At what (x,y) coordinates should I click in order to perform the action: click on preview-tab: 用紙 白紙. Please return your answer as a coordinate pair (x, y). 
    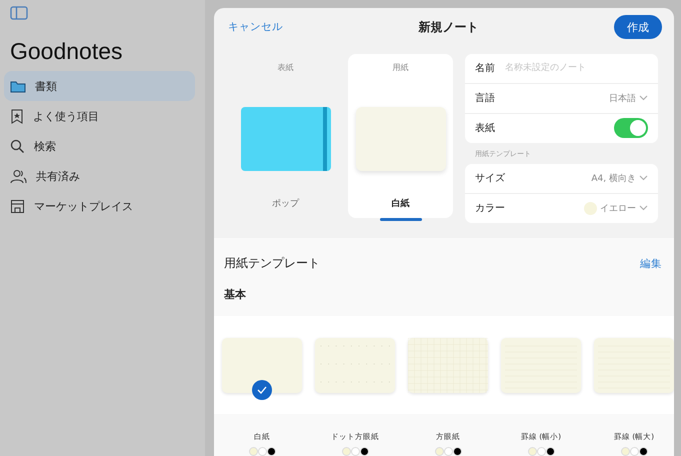
    Looking at the image, I should click on (400, 136).